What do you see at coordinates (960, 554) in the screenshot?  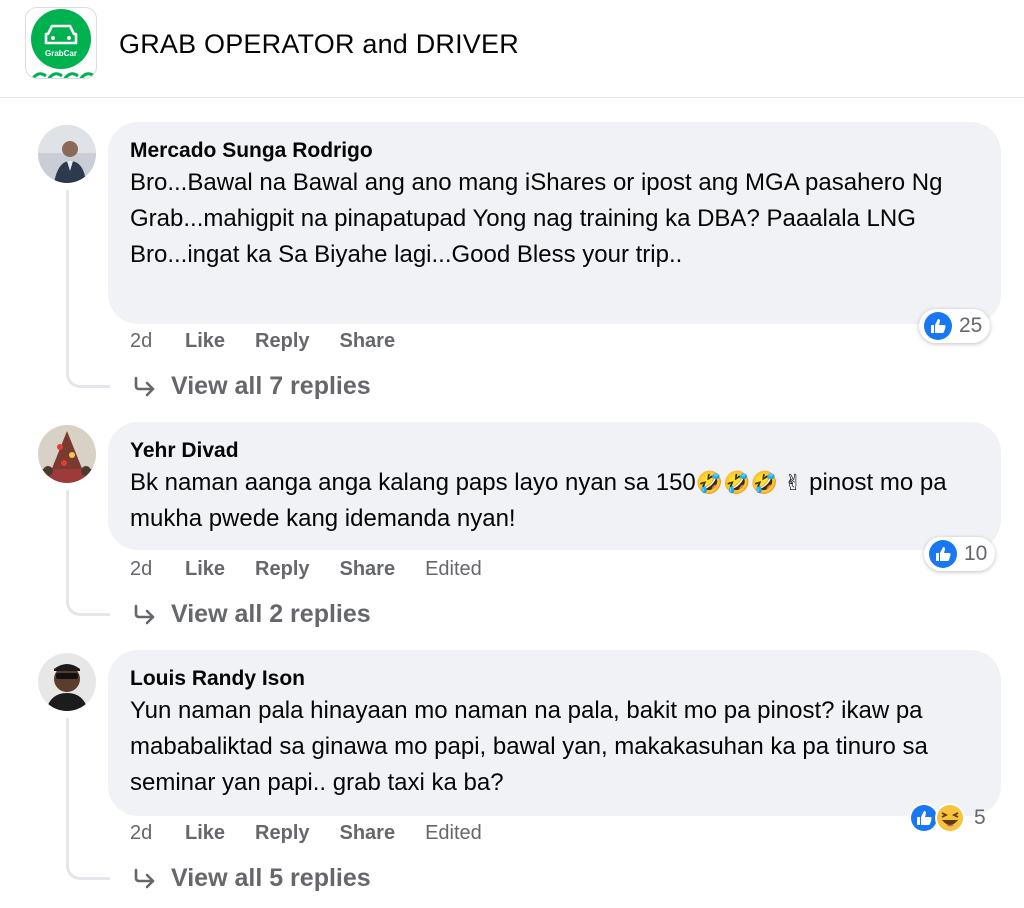 I see `reaction-summary: 10` at bounding box center [960, 554].